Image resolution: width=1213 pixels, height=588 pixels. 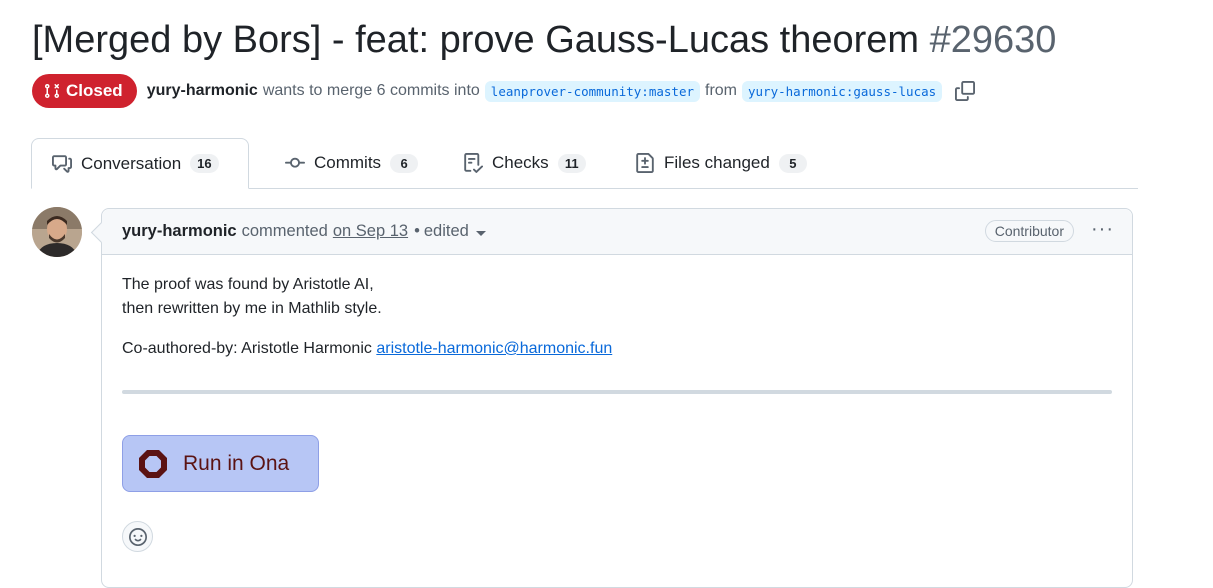 What do you see at coordinates (446, 231) in the screenshot?
I see `edited-label: edited` at bounding box center [446, 231].